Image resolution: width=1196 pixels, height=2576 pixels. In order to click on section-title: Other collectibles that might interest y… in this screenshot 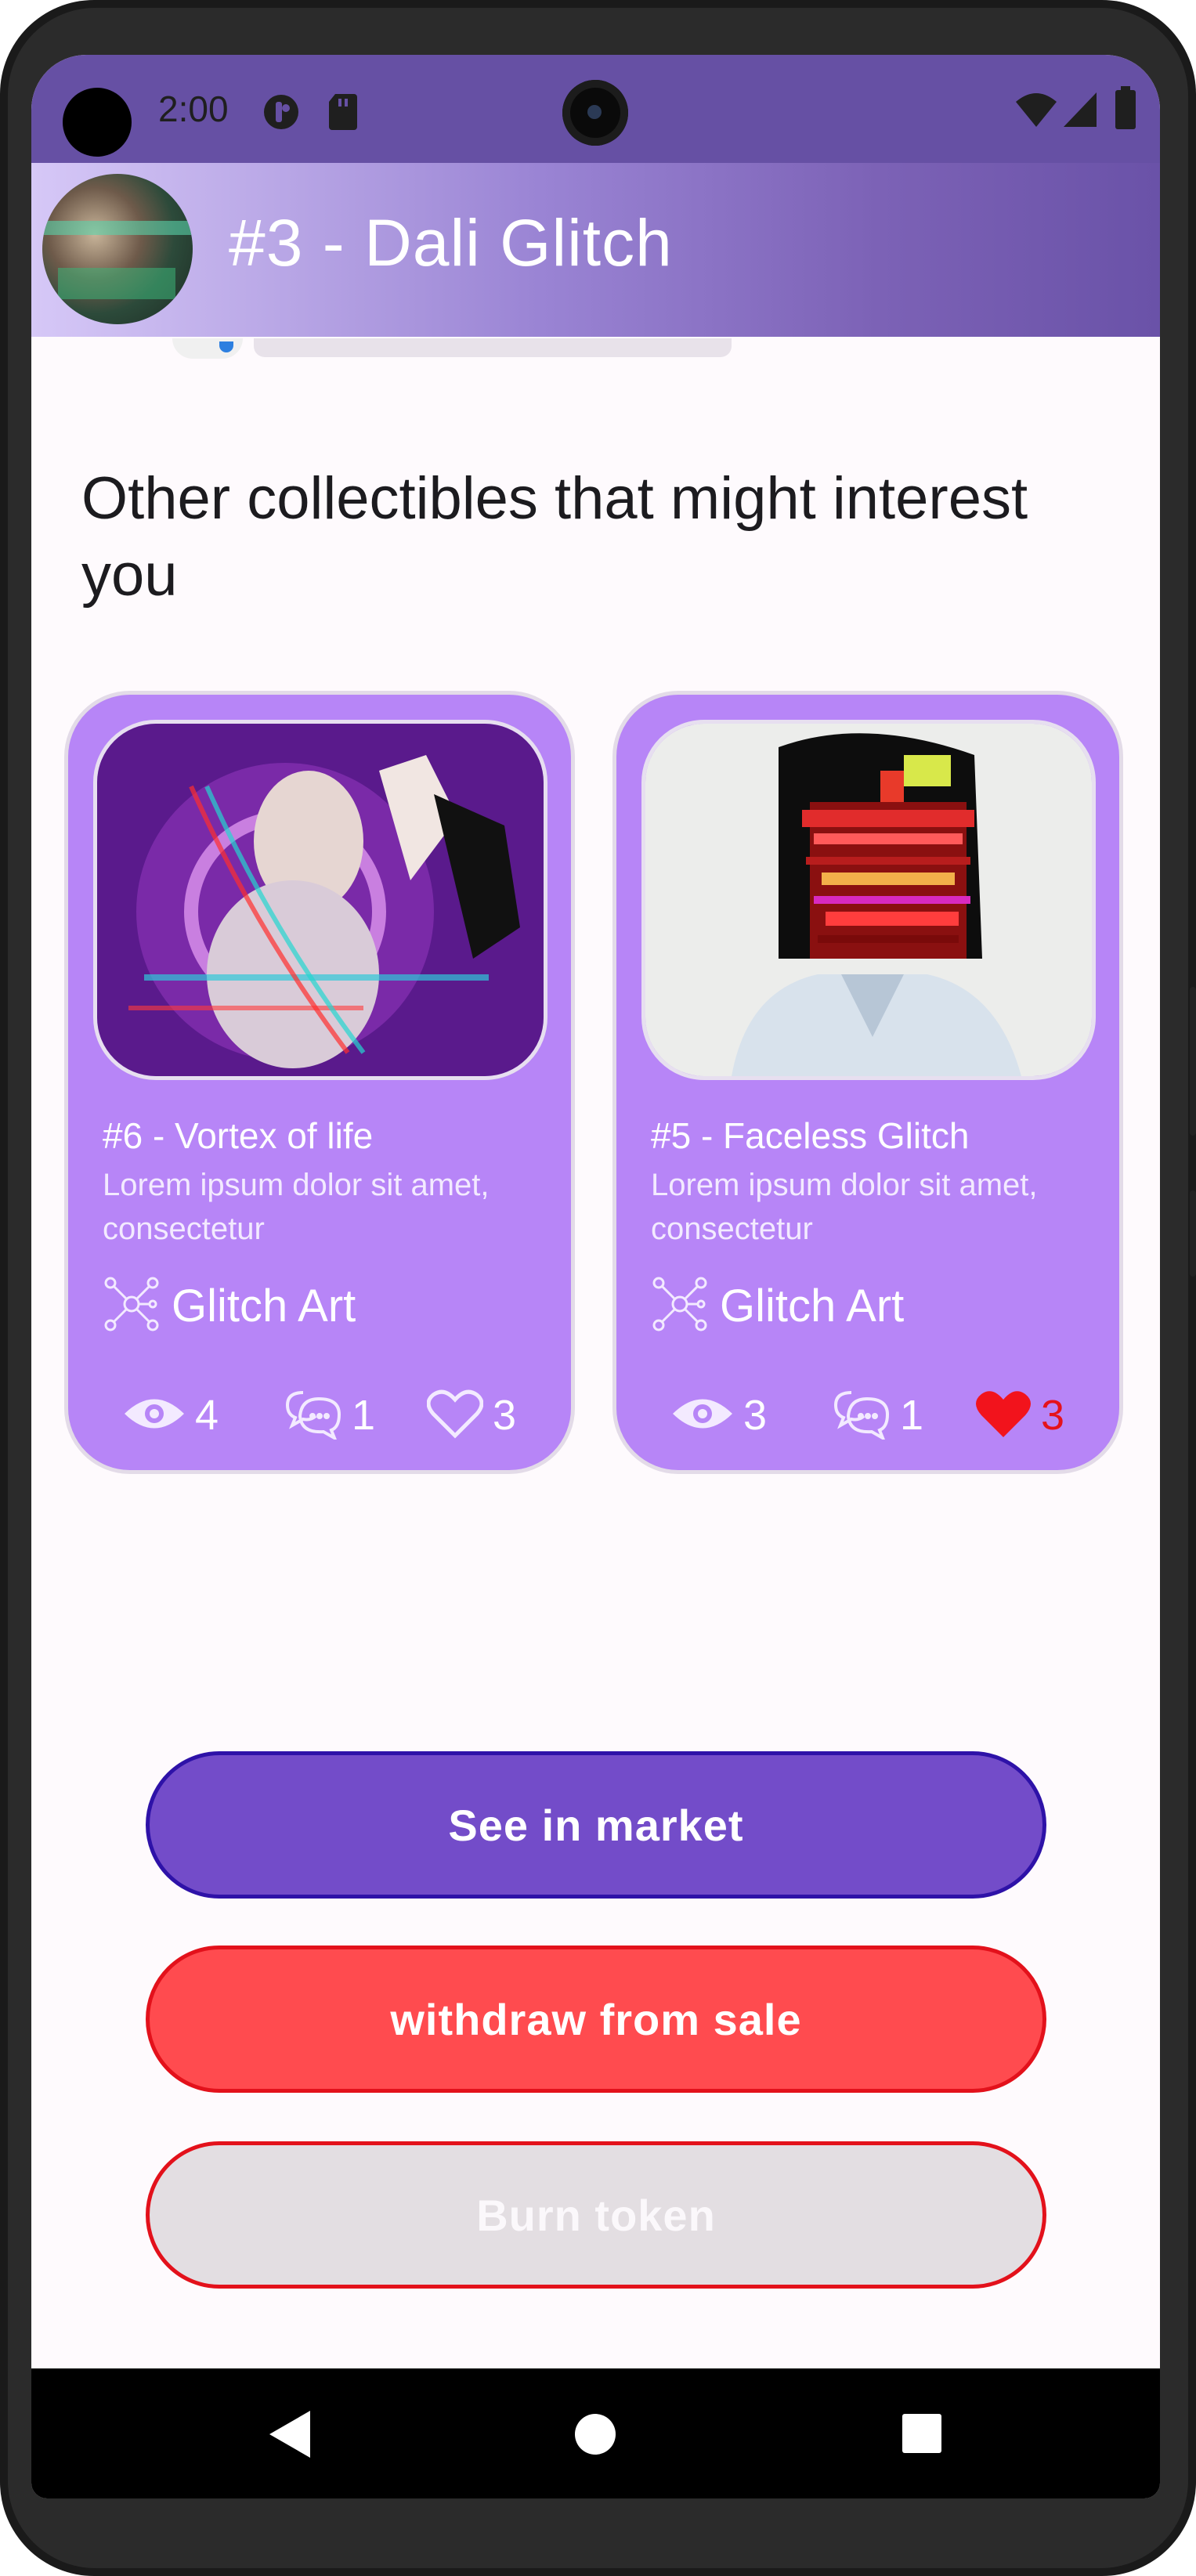, I will do `click(554, 537)`.